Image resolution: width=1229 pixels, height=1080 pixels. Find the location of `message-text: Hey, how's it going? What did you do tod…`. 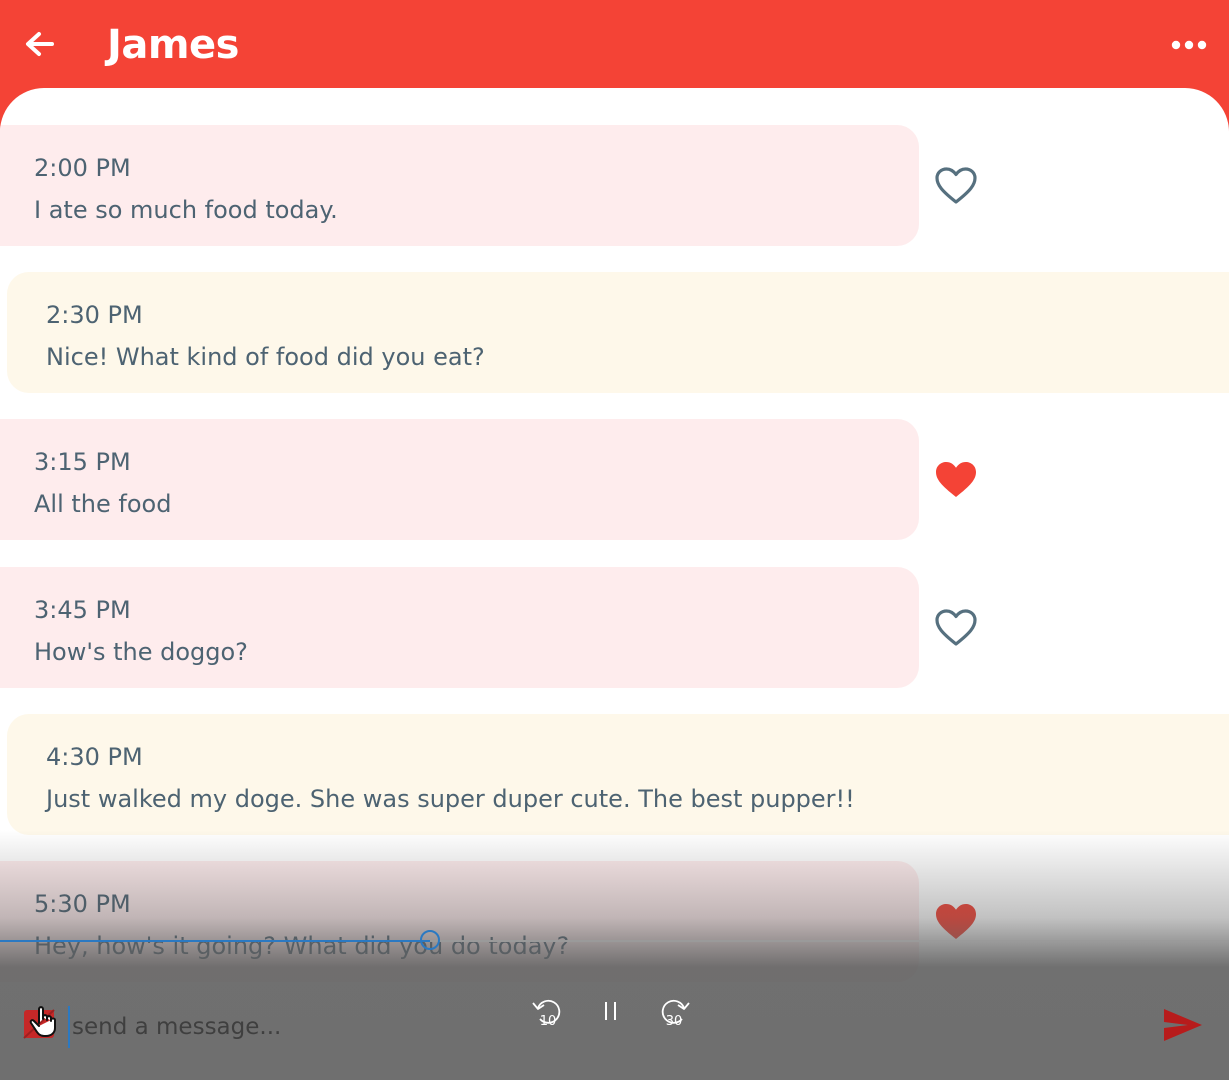

message-text: Hey, how's it going? What did you do tod… is located at coordinates (302, 946).